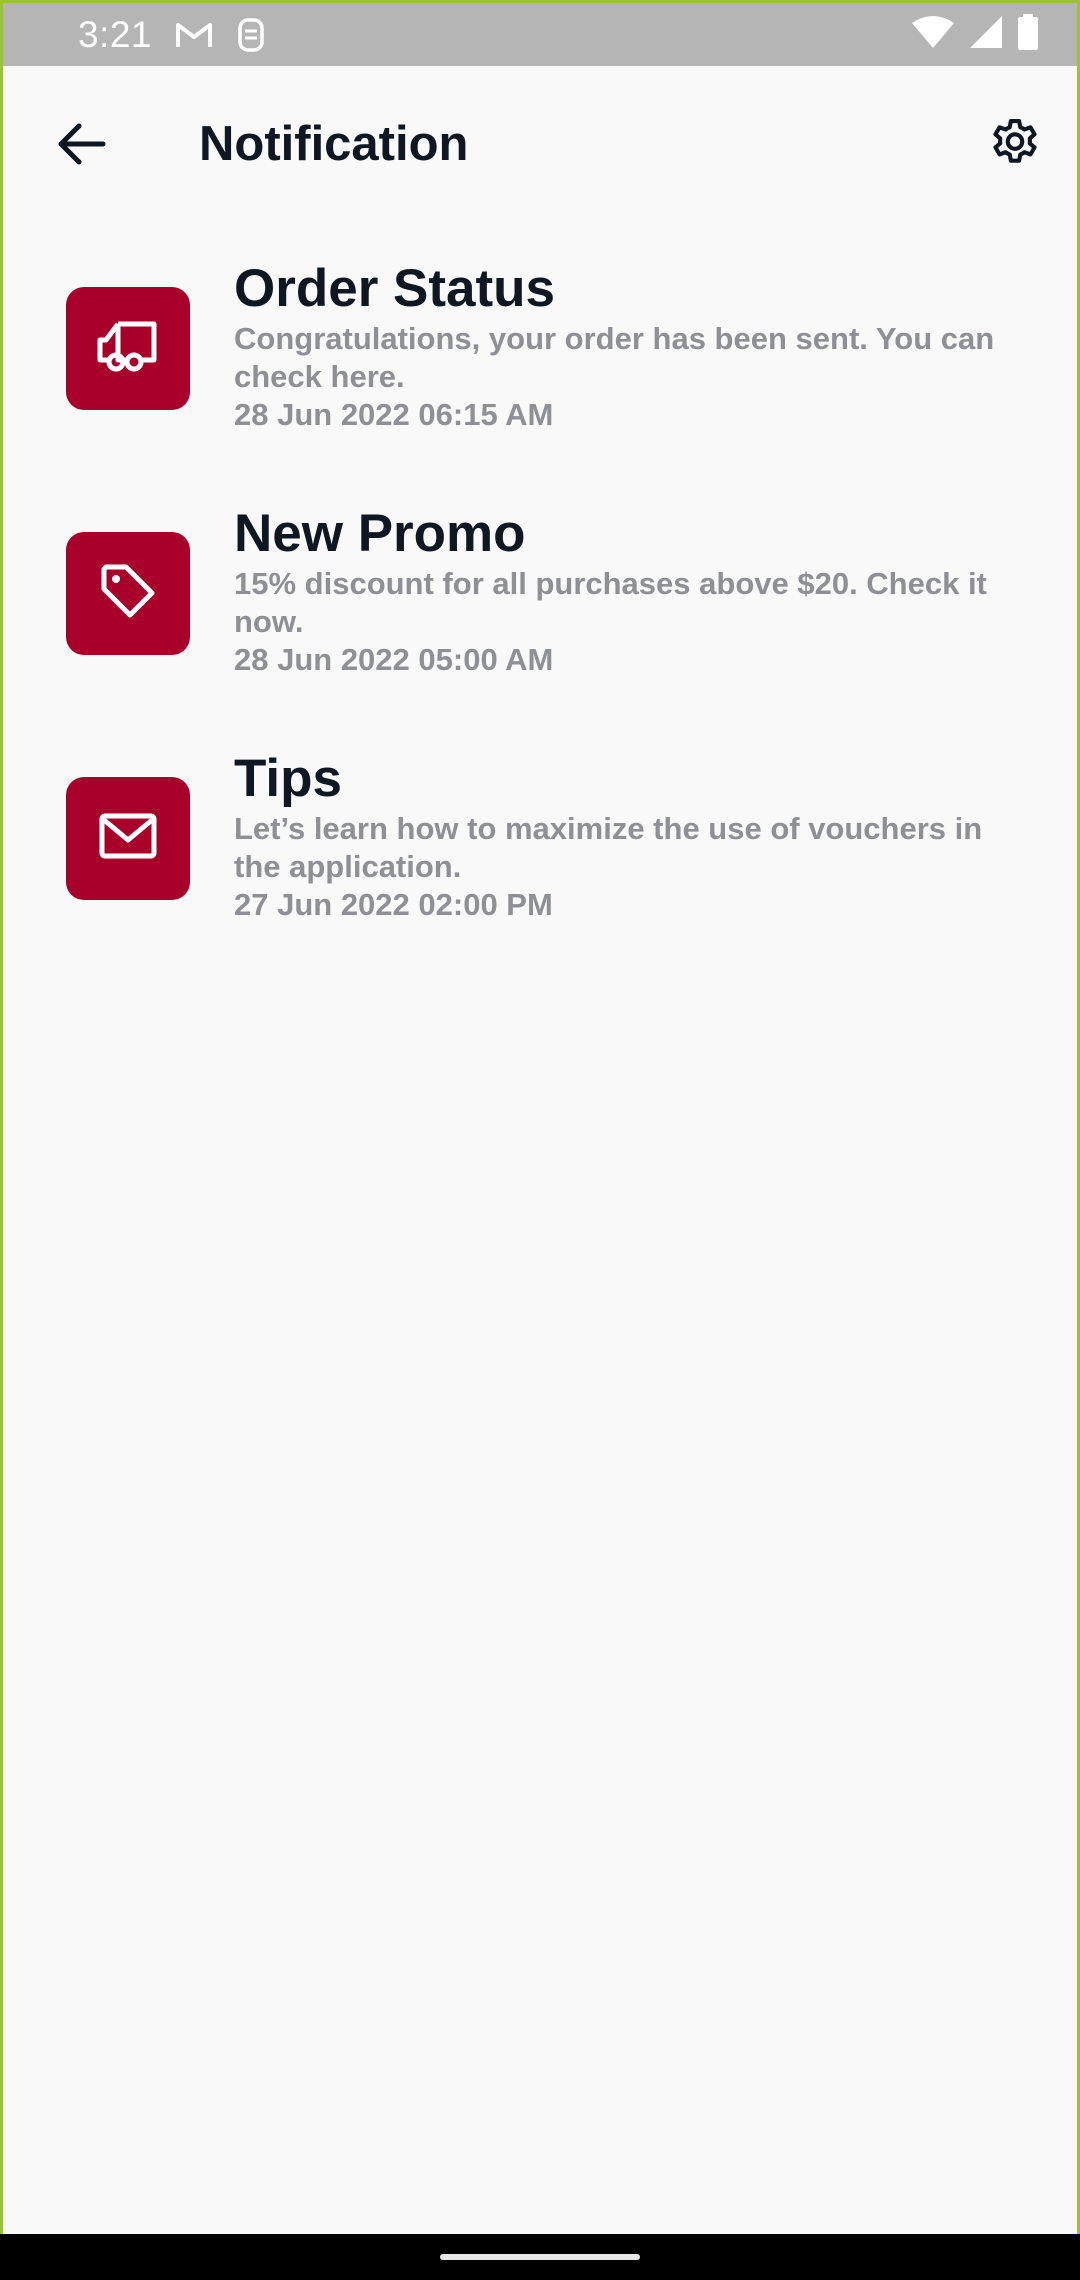 The width and height of the screenshot is (1080, 2280). Describe the element at coordinates (395, 288) in the screenshot. I see `notification-title: Order Status` at that location.